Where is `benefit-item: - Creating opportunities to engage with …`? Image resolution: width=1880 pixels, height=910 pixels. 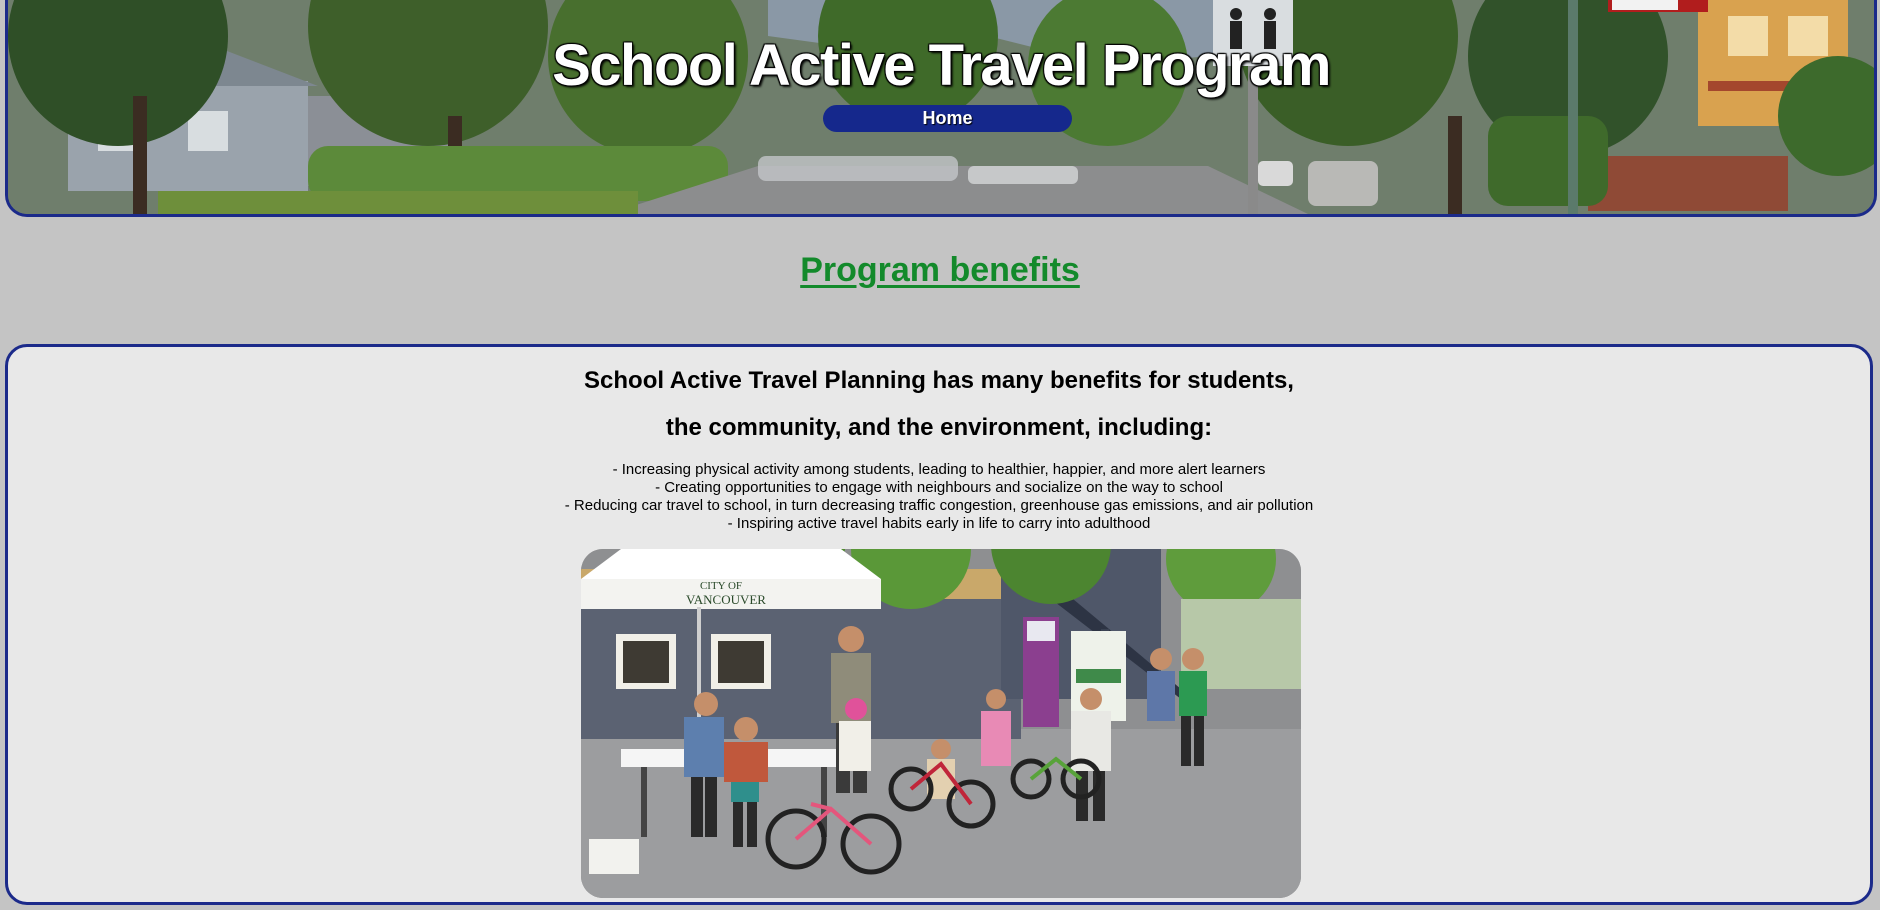 benefit-item: - Creating opportunities to engage with … is located at coordinates (939, 487).